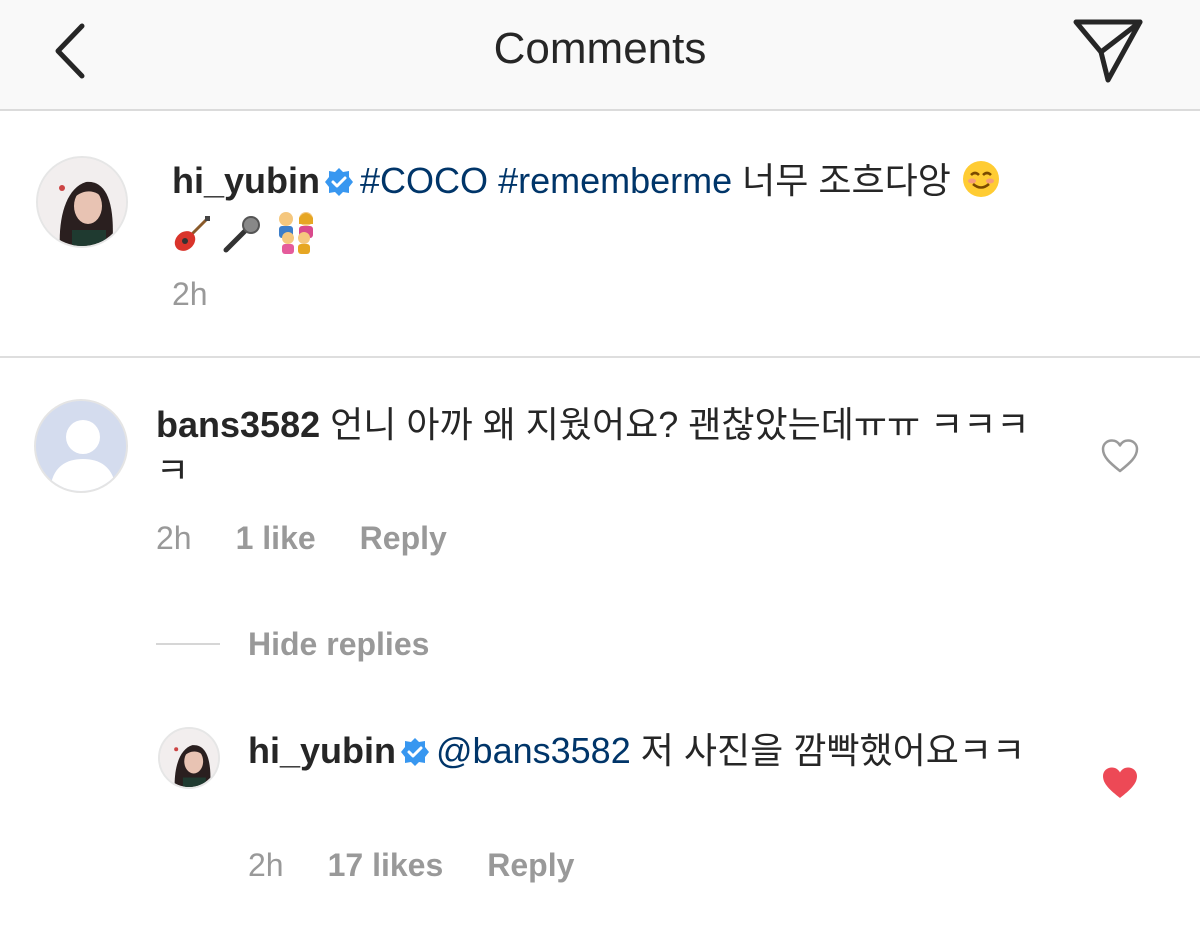 The width and height of the screenshot is (1200, 925). Describe the element at coordinates (596, 448) in the screenshot. I see `comment-body: bans3582 언니 아까 왜 지웠어요? 괜찮았는데ㅠㅠ ㅋㅋㅋㅋ` at that location.